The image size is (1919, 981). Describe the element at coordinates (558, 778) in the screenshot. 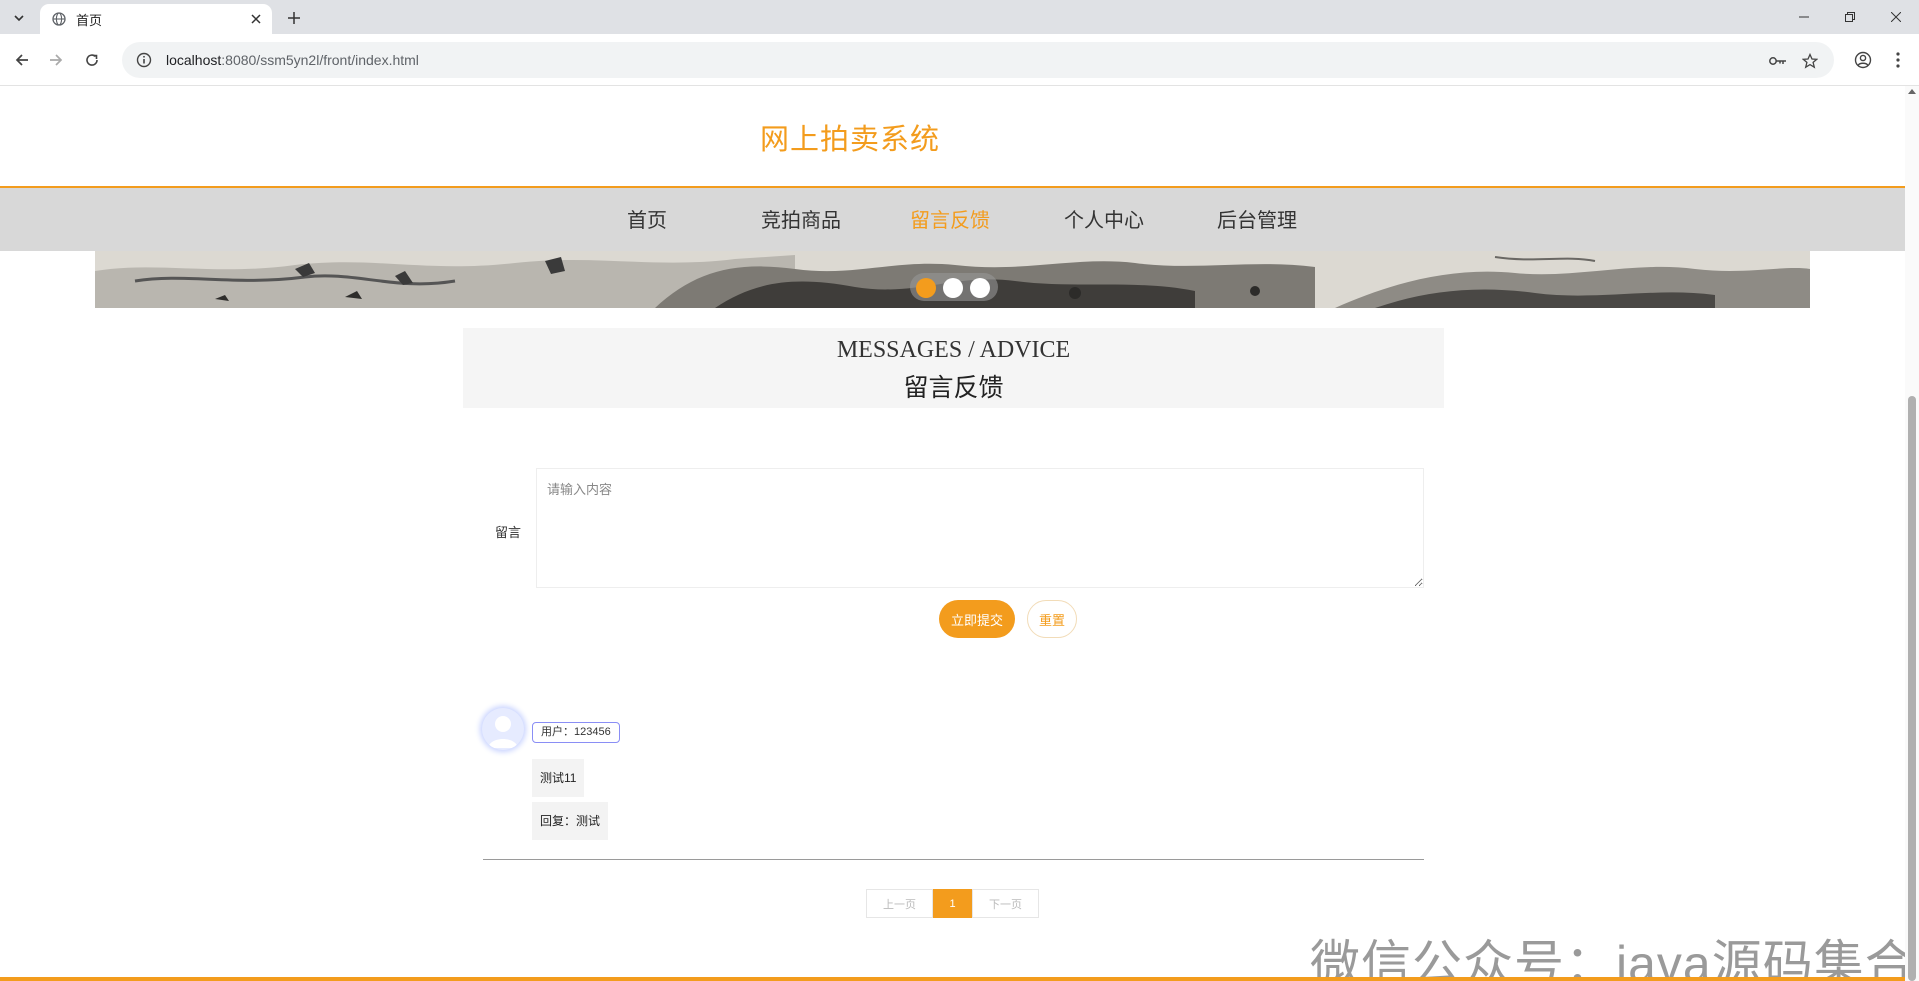

I see `message-content: 测试11` at that location.